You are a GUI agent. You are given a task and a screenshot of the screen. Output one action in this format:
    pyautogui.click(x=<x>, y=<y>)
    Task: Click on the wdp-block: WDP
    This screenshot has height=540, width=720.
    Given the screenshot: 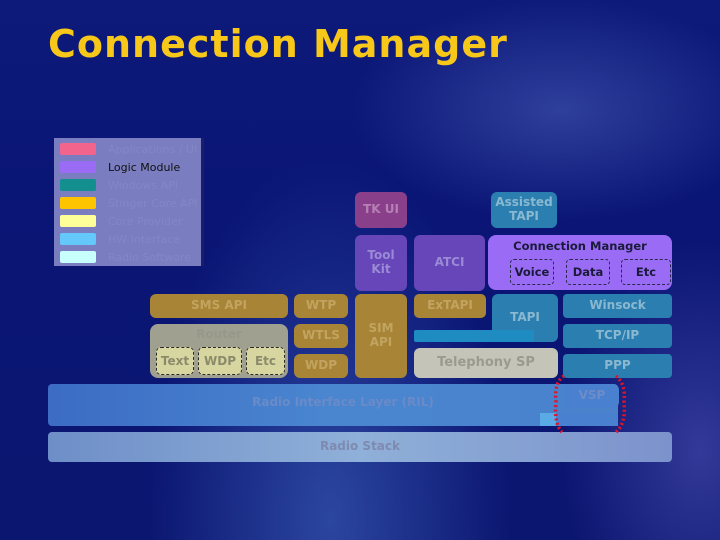 What is the action you would take?
    pyautogui.click(x=321, y=366)
    